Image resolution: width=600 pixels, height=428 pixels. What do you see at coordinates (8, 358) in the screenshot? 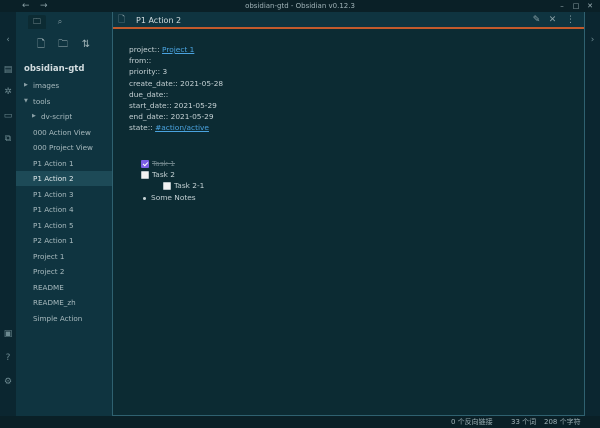
I see `help-icon: ?` at bounding box center [8, 358].